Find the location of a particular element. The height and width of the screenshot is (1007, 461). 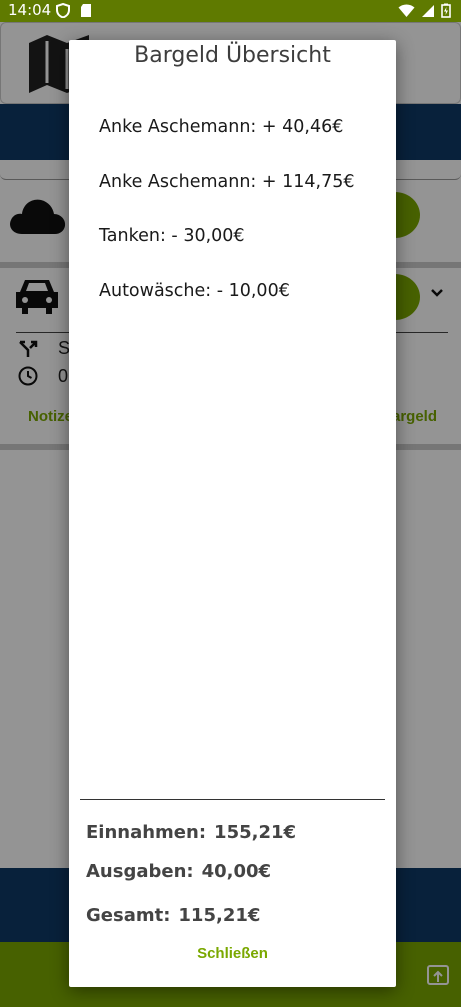

total-value: 115,21€ is located at coordinates (219, 915).